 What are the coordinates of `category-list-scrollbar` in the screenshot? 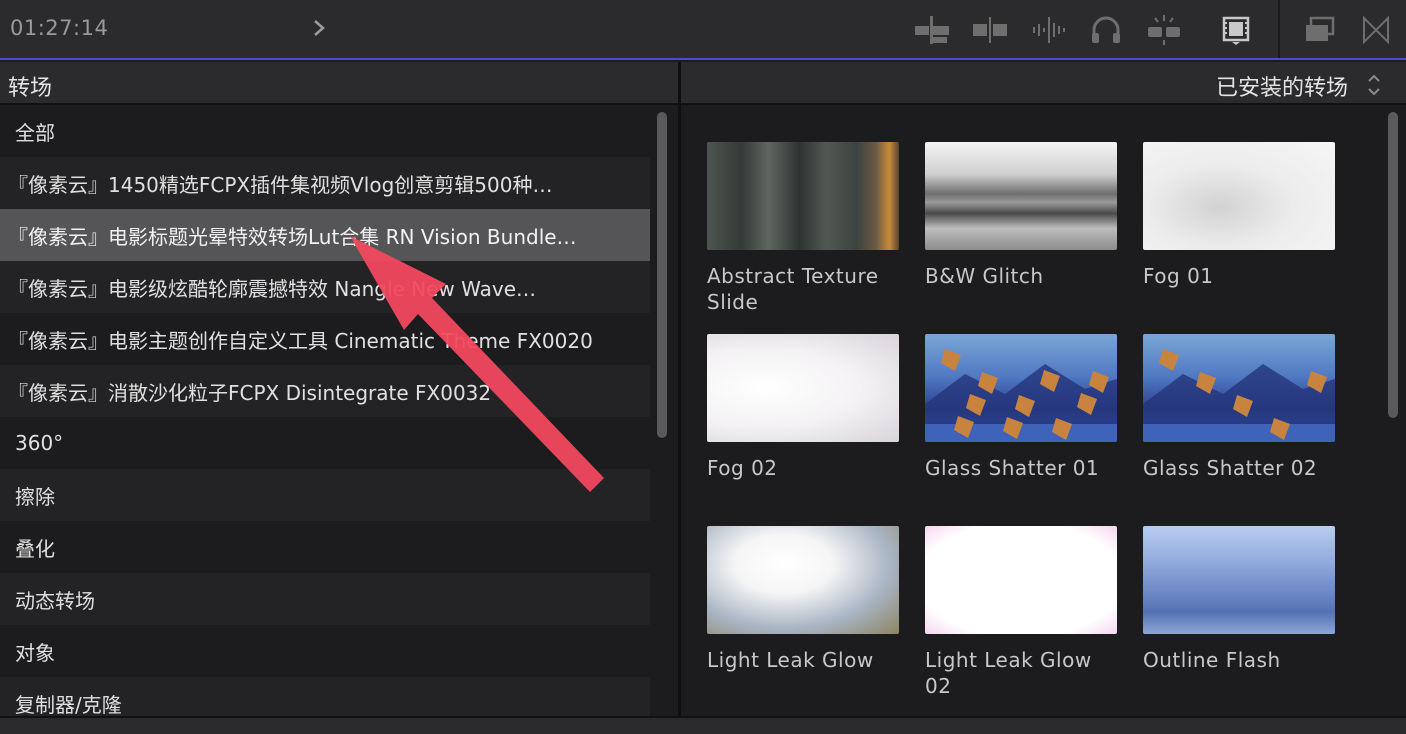 It's located at (662, 275).